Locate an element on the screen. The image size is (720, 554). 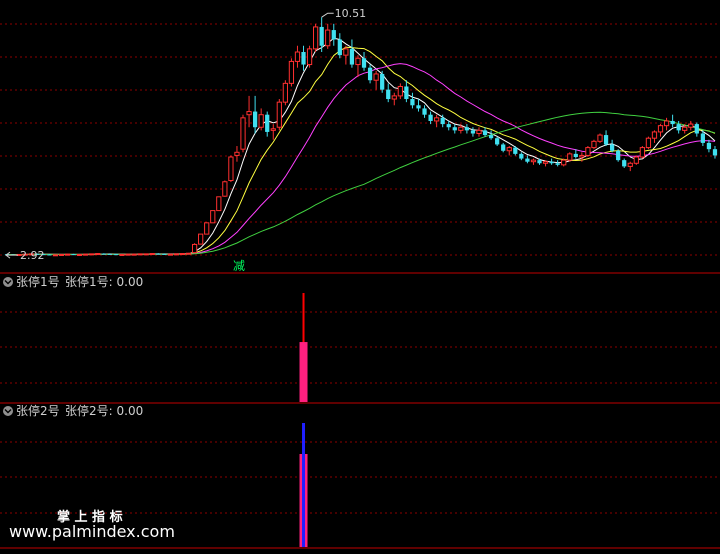
watermark: 掌 上 指 标 www.palmindex.com is located at coordinates (92, 525).